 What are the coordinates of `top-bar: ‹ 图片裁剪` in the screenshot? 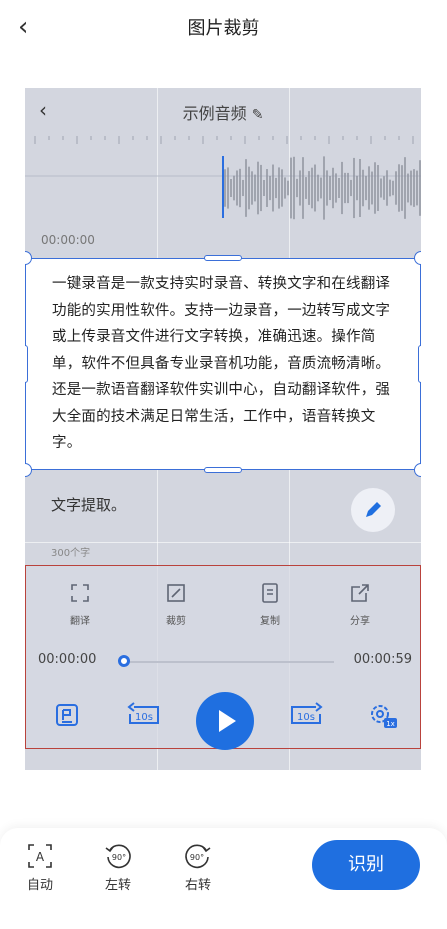 It's located at (223, 30).